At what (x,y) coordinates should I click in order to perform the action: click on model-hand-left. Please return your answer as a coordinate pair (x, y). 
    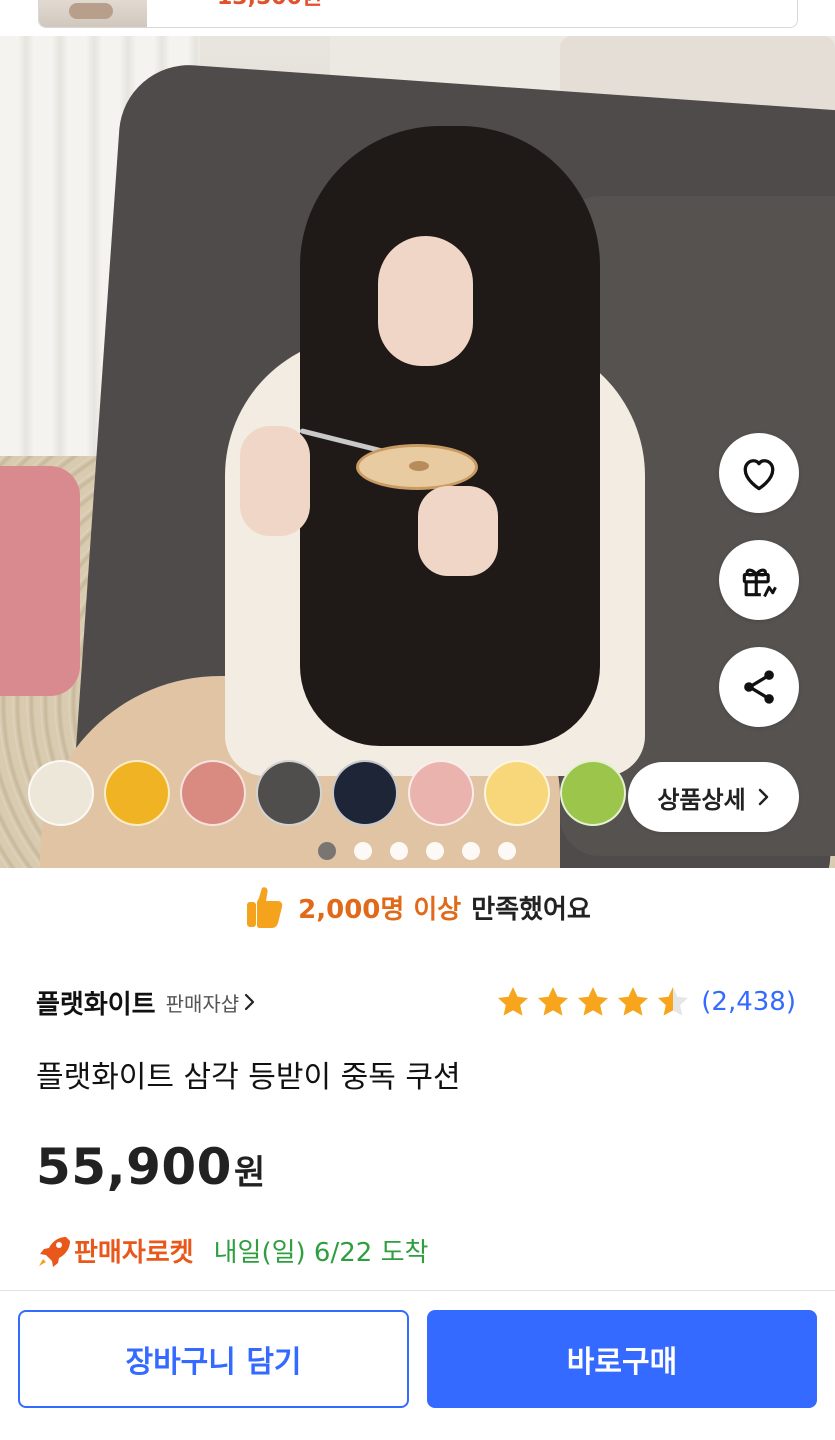
    Looking at the image, I should click on (275, 481).